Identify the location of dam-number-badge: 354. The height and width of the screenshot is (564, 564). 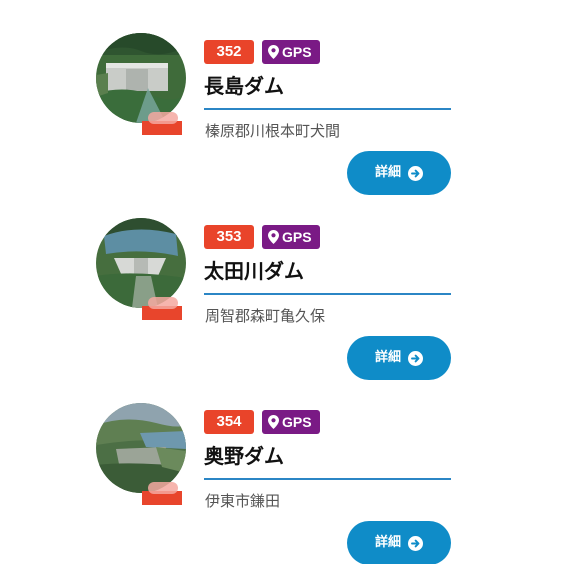
(229, 422).